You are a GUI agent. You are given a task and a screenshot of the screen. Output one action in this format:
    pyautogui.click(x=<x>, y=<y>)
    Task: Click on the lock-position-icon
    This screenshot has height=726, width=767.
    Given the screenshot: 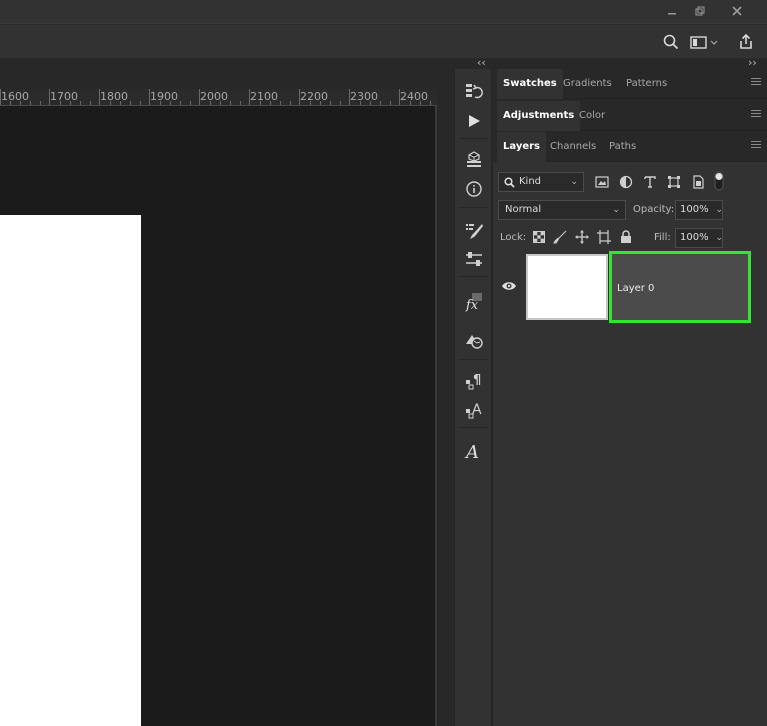 What is the action you would take?
    pyautogui.click(x=582, y=237)
    